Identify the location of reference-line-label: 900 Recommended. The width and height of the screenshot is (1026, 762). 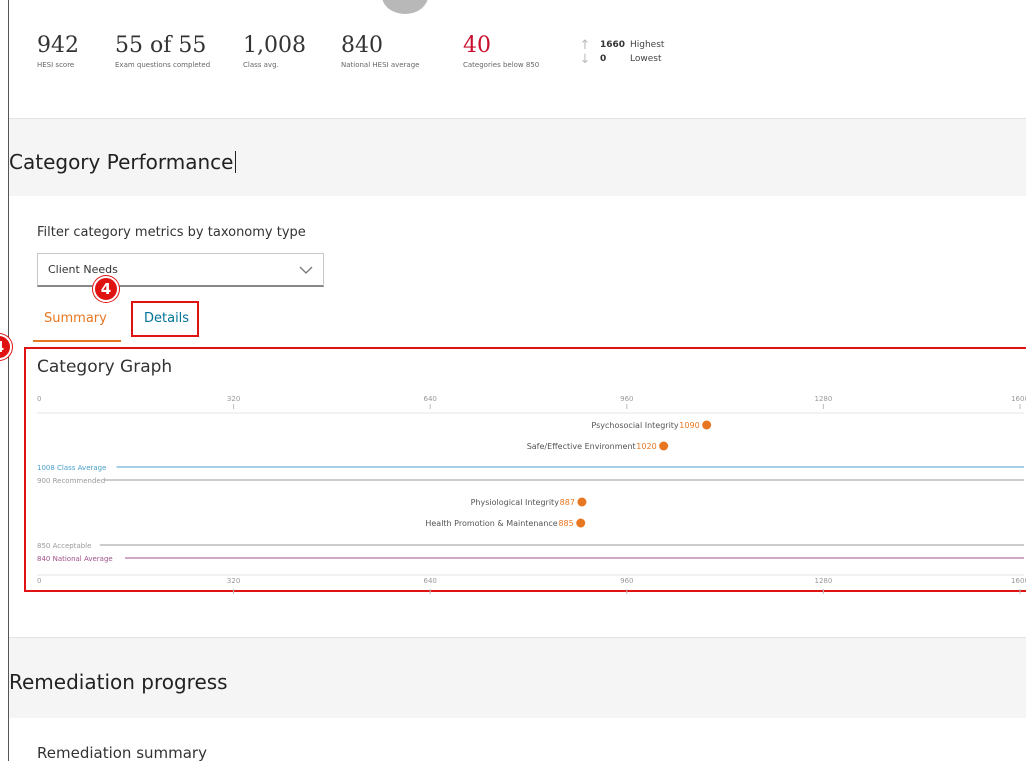
(71, 481).